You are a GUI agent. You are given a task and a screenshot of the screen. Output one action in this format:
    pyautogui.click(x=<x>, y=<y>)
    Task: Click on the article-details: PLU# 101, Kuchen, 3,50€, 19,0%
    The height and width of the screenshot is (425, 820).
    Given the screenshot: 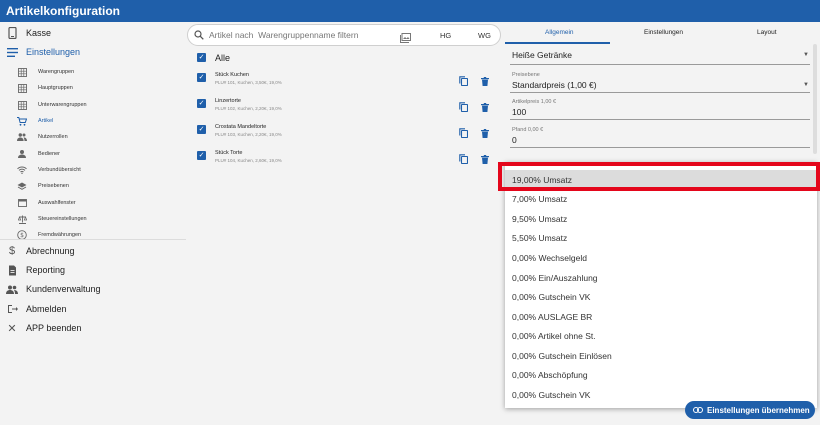 What is the action you would take?
    pyautogui.click(x=248, y=82)
    